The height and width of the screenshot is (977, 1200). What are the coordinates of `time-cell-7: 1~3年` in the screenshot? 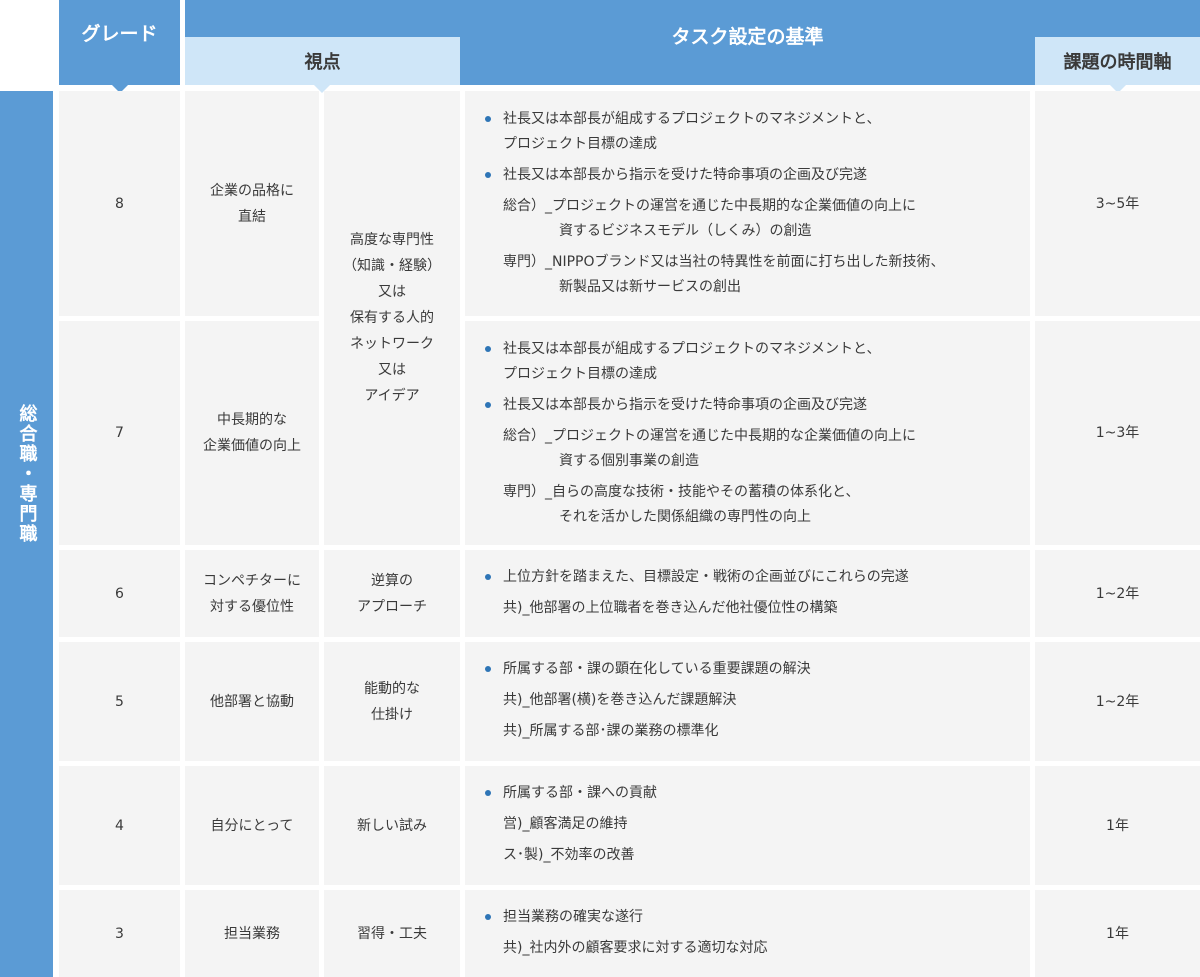 It's located at (1117, 433).